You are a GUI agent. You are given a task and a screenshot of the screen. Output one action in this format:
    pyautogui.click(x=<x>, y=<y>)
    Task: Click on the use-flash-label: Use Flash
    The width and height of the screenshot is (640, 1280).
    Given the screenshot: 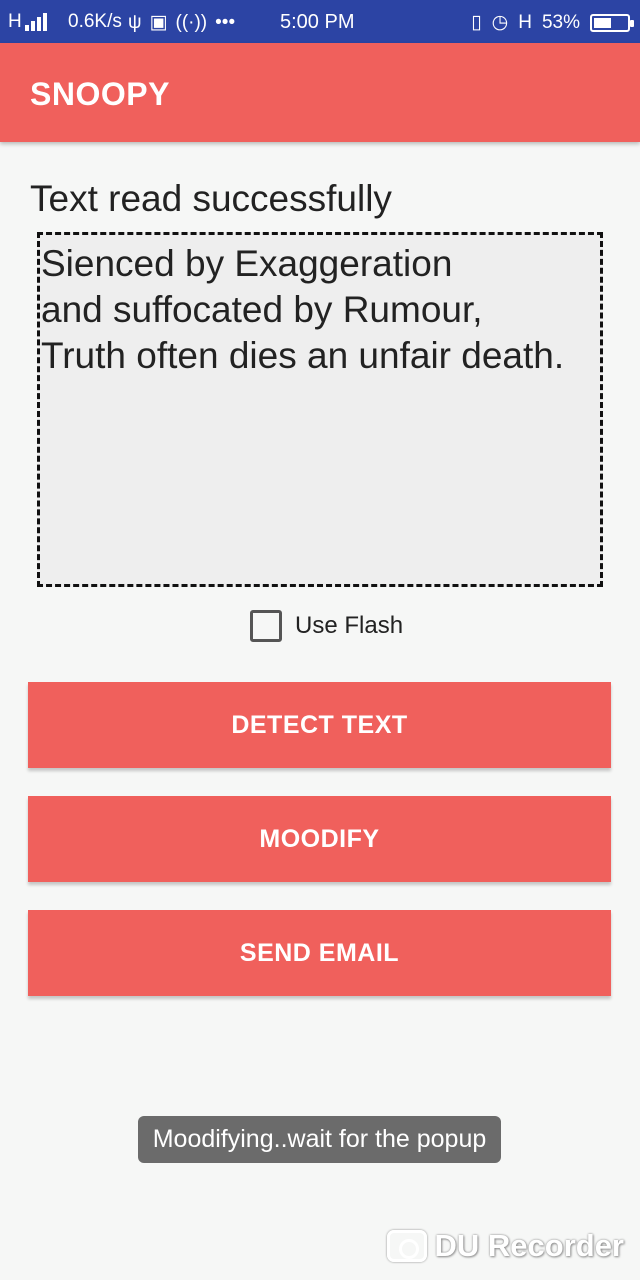 What is the action you would take?
    pyautogui.click(x=349, y=625)
    